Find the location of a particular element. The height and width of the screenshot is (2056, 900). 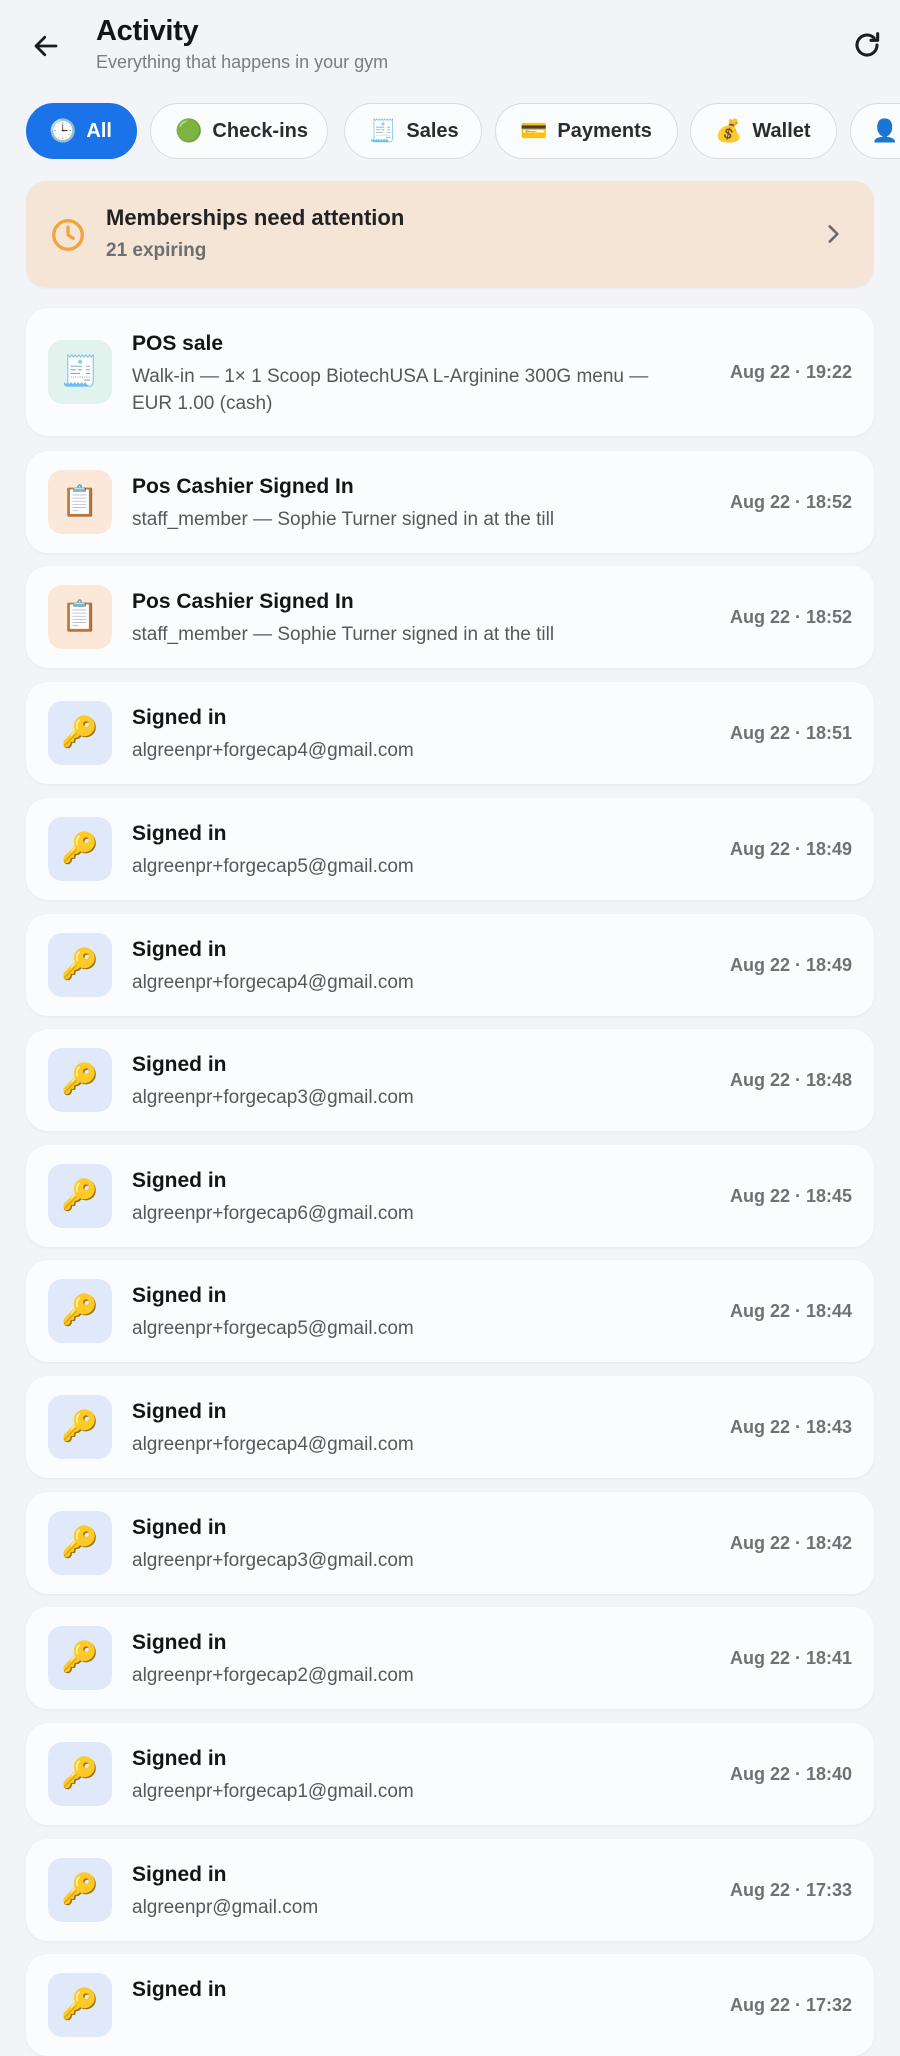

activity-time: Aug 22 · 18:41 is located at coordinates (790, 1658).